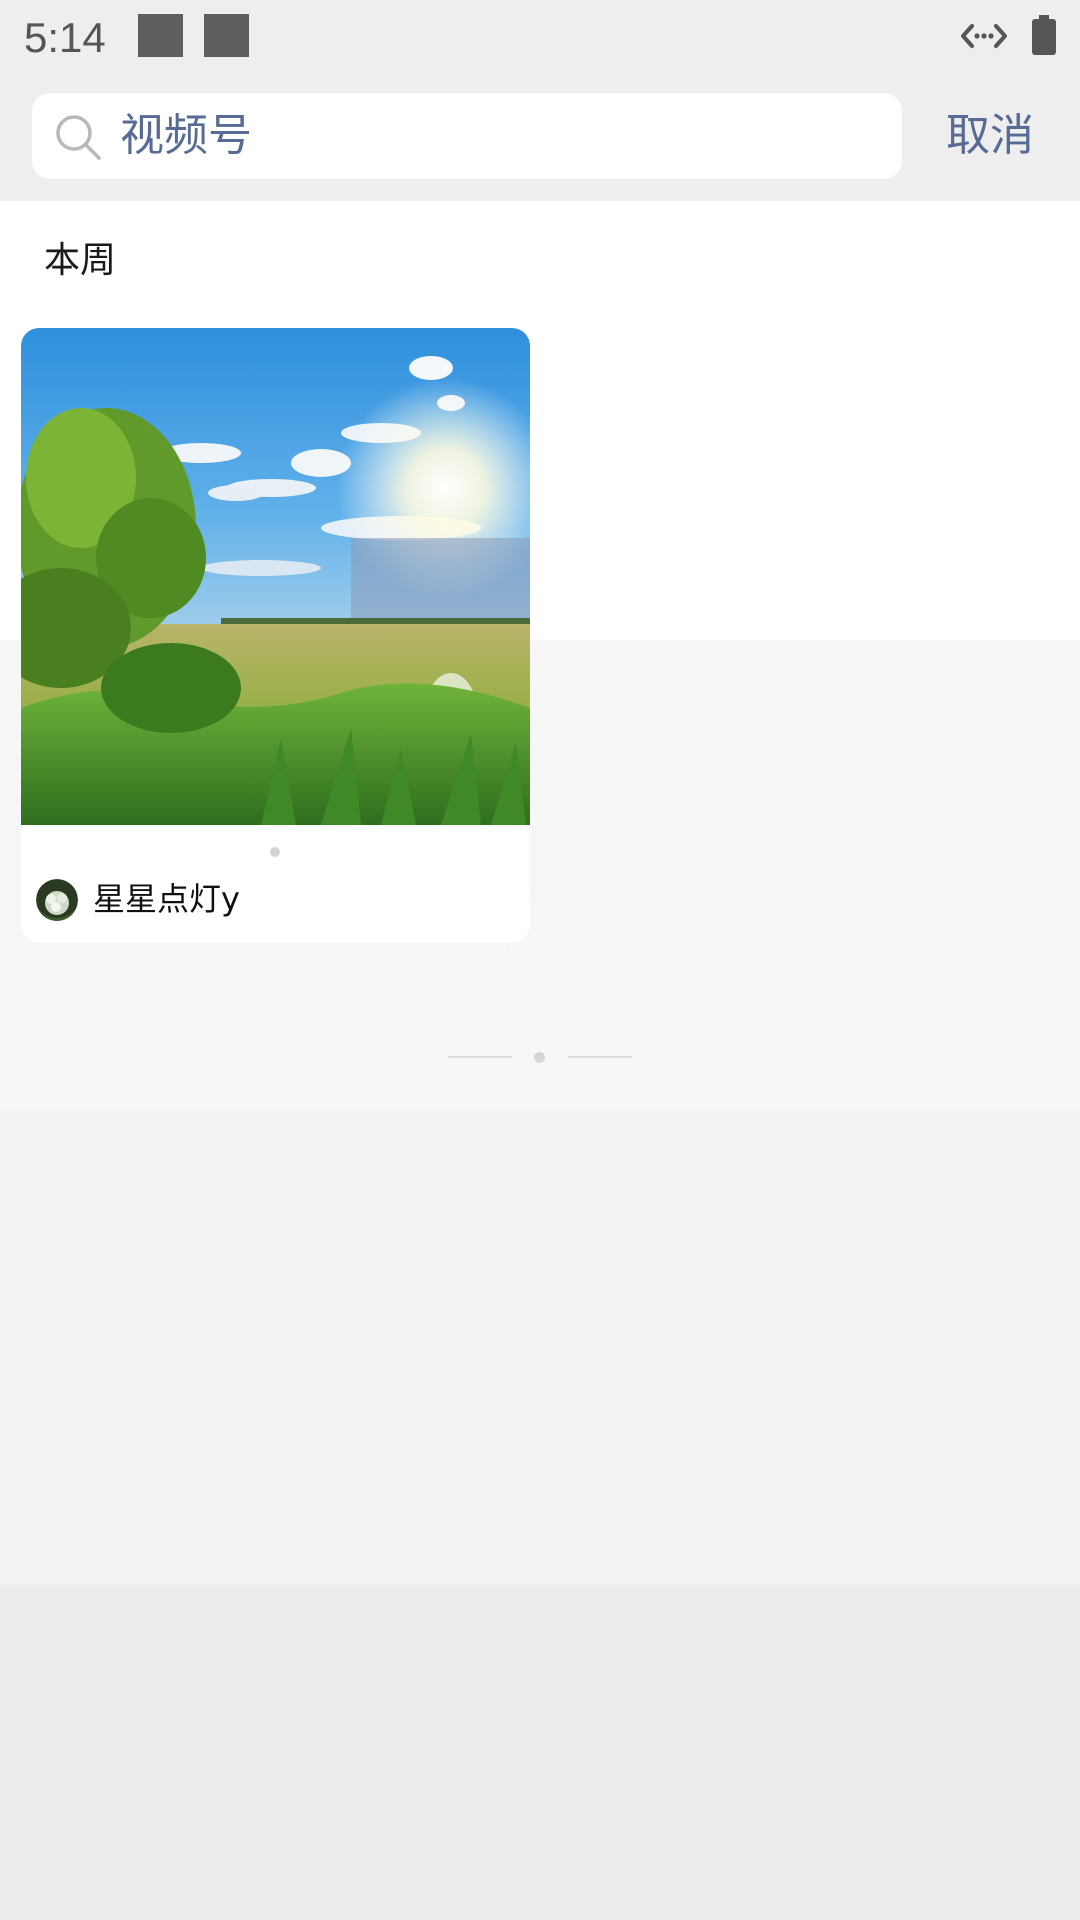  What do you see at coordinates (990, 136) in the screenshot?
I see `cancel-button: 取消` at bounding box center [990, 136].